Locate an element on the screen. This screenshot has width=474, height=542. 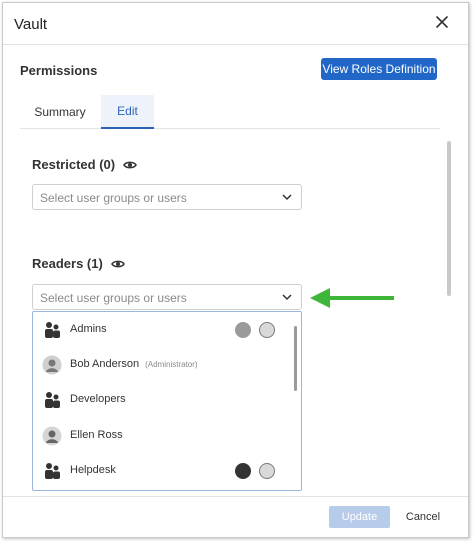
list-item: Bob Anderson (Administrator) is located at coordinates (162, 365).